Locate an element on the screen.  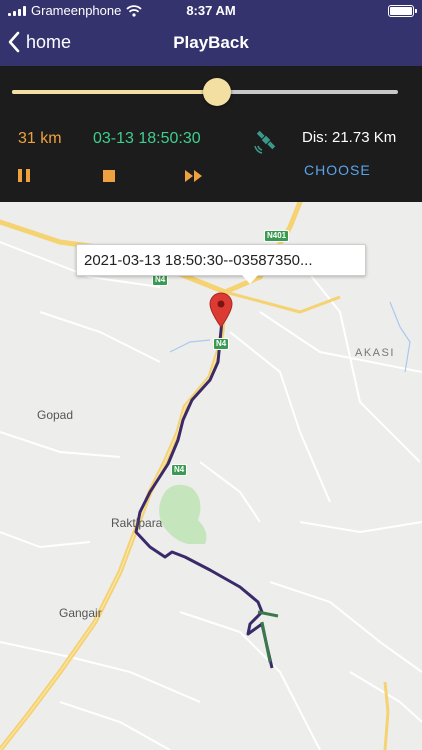
route-segment-green is located at coordinates (268, 636).